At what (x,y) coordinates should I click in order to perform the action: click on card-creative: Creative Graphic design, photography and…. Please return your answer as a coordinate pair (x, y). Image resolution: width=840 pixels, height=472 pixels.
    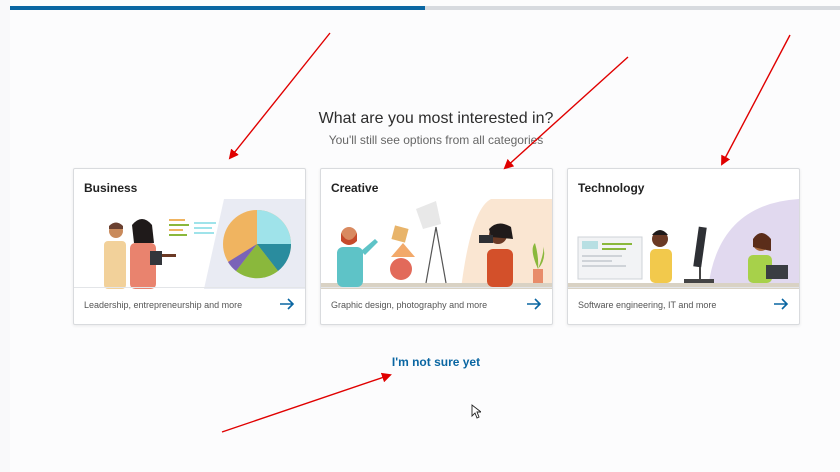
    Looking at the image, I should click on (436, 246).